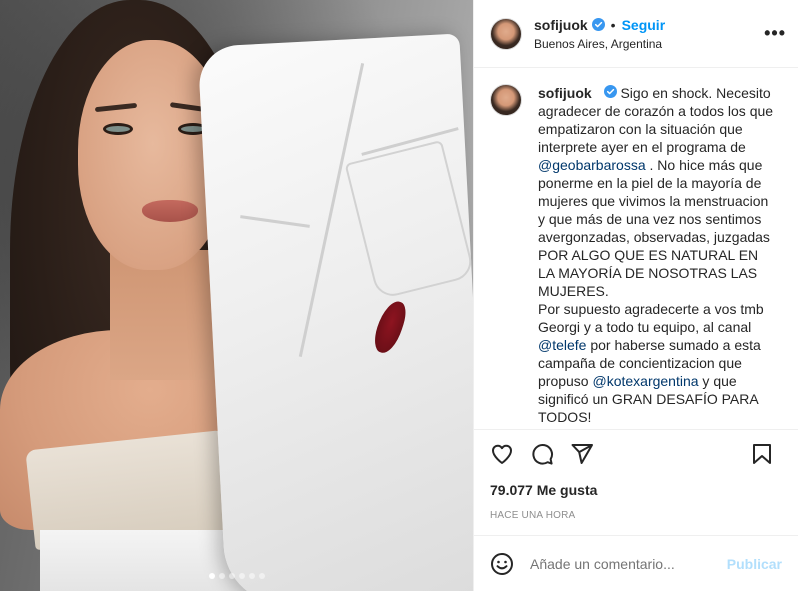  What do you see at coordinates (754, 564) in the screenshot?
I see `publish-button: Publicar` at bounding box center [754, 564].